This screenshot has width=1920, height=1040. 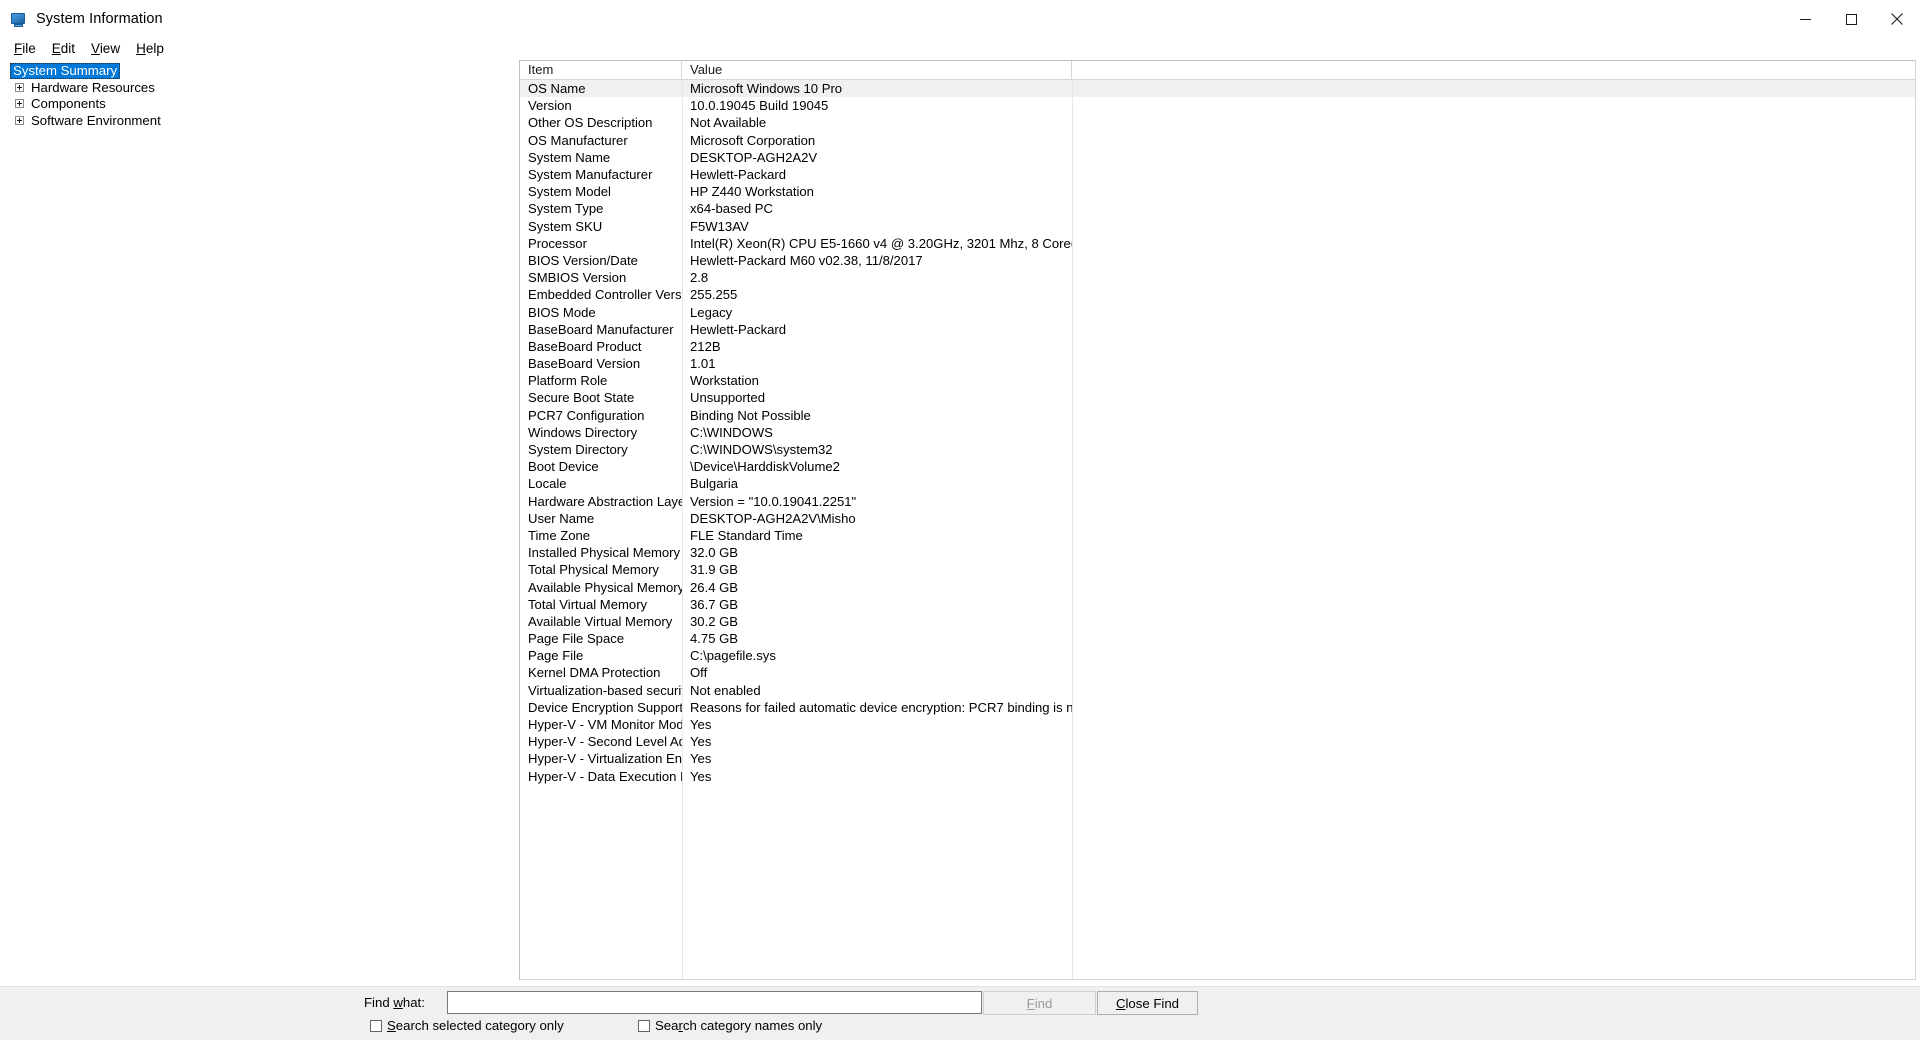 I want to click on column-header-value: Value, so click(x=877, y=70).